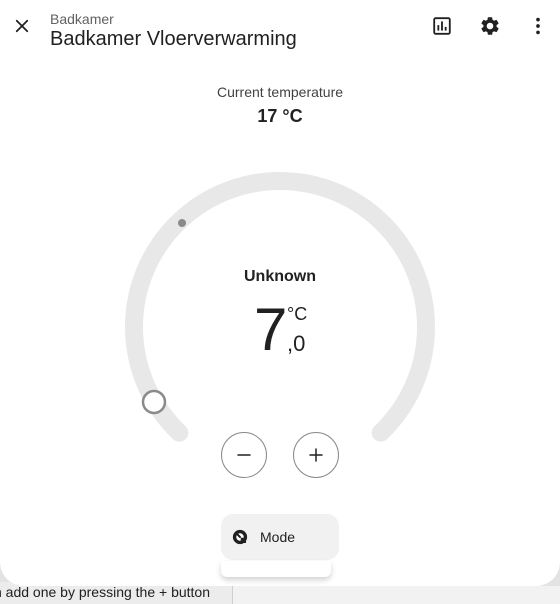 Image resolution: width=560 pixels, height=604 pixels. What do you see at coordinates (280, 116) in the screenshot?
I see `current-temperature-value: 17 °C` at bounding box center [280, 116].